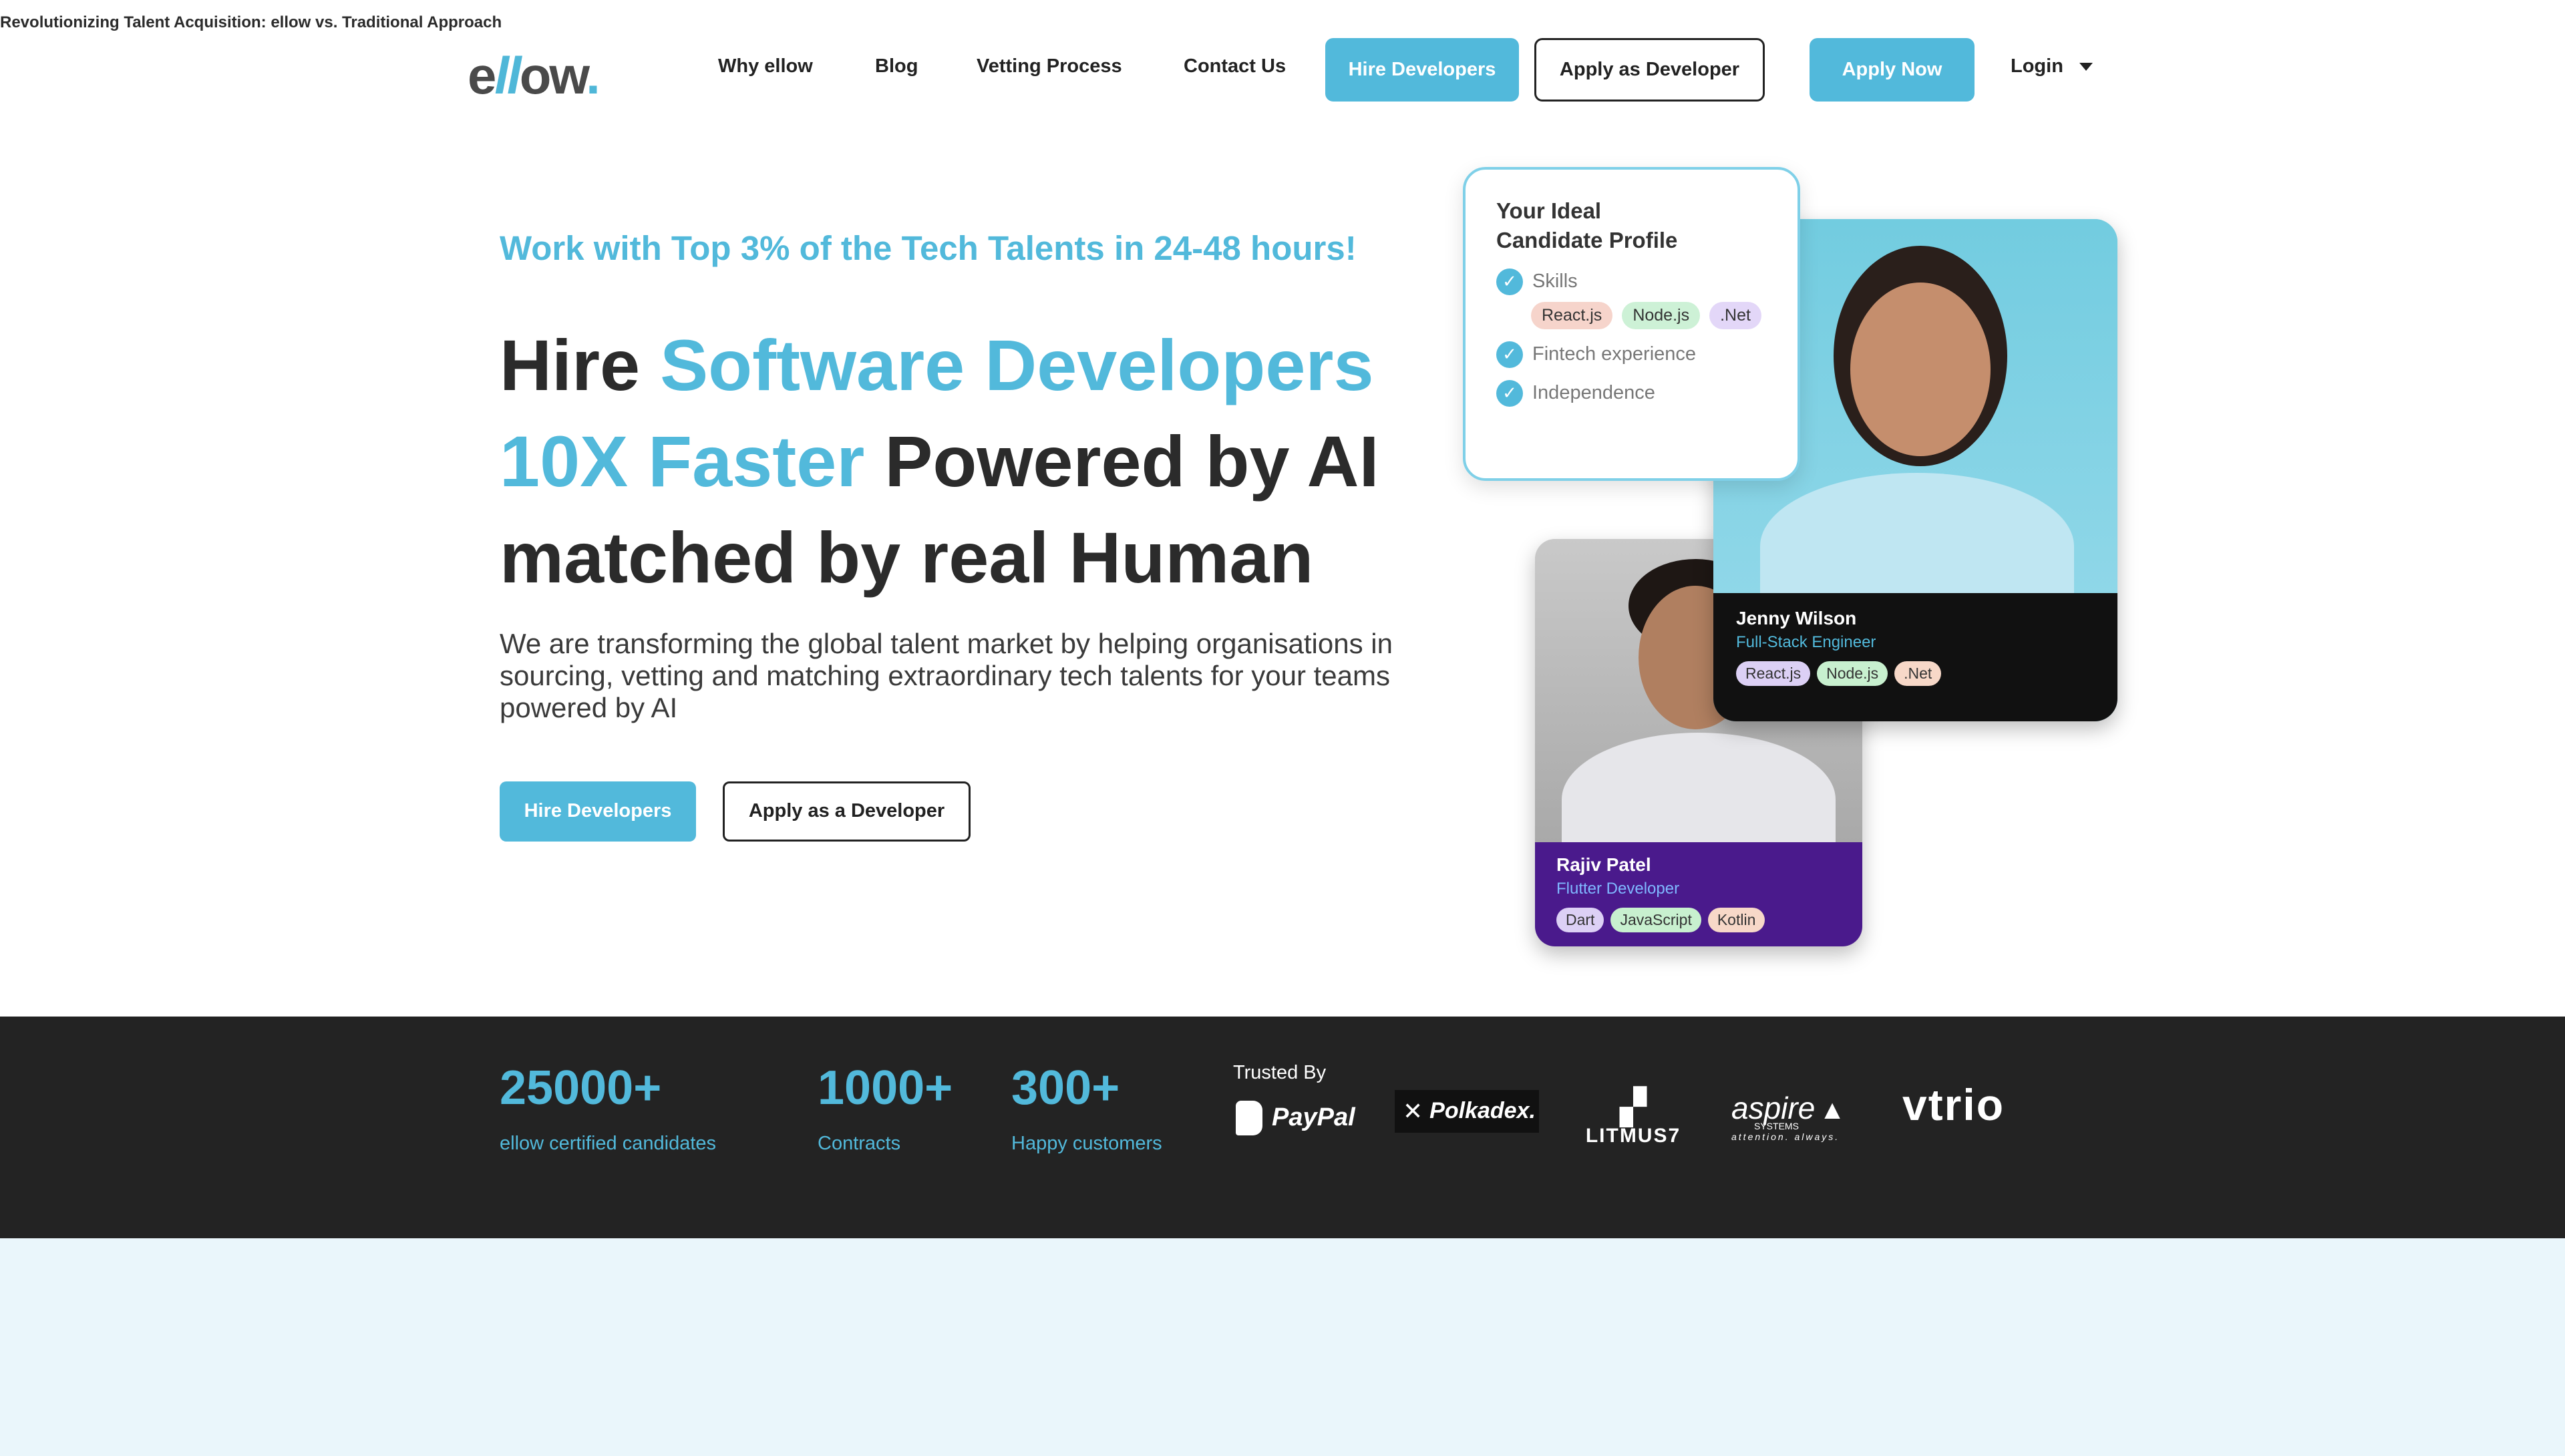 The height and width of the screenshot is (1456, 2565). What do you see at coordinates (1280, 1072) in the screenshot?
I see `trusted-by-label: Trusted By` at bounding box center [1280, 1072].